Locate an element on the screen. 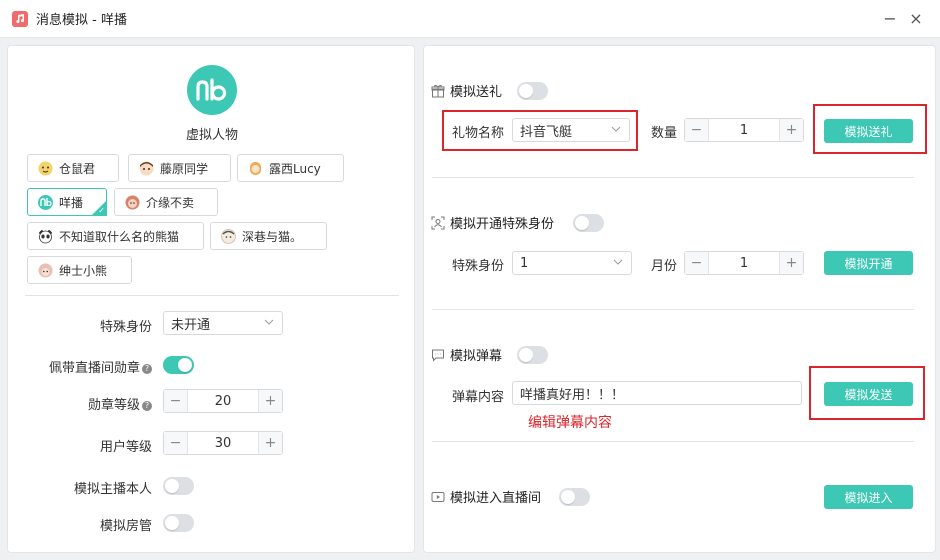 The image size is (940, 560). user-level-value: 30 is located at coordinates (223, 443).